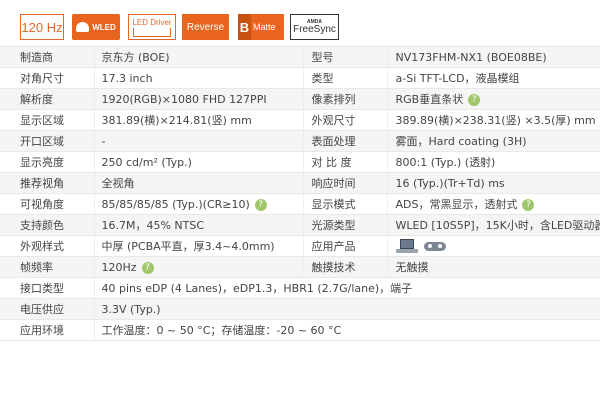  What do you see at coordinates (47, 309) in the screenshot?
I see `spec-label: 电压供应` at bounding box center [47, 309].